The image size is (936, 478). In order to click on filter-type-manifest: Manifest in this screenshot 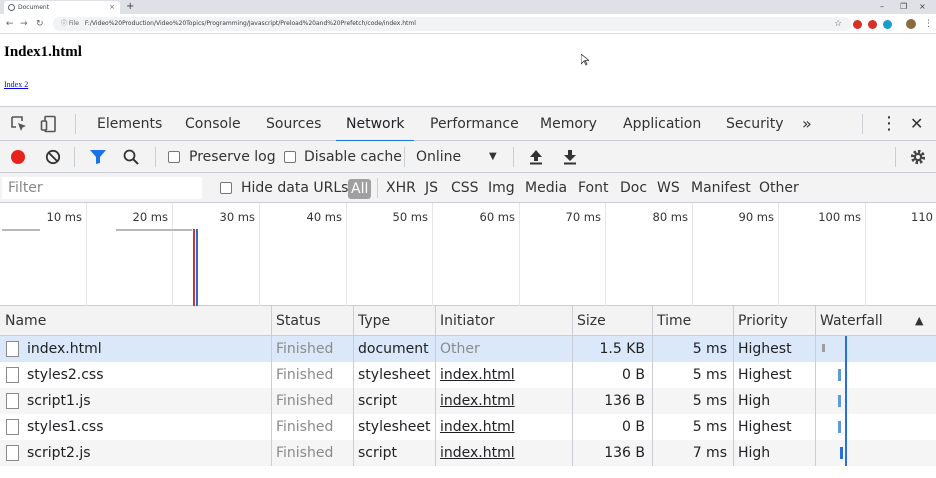, I will do `click(721, 188)`.